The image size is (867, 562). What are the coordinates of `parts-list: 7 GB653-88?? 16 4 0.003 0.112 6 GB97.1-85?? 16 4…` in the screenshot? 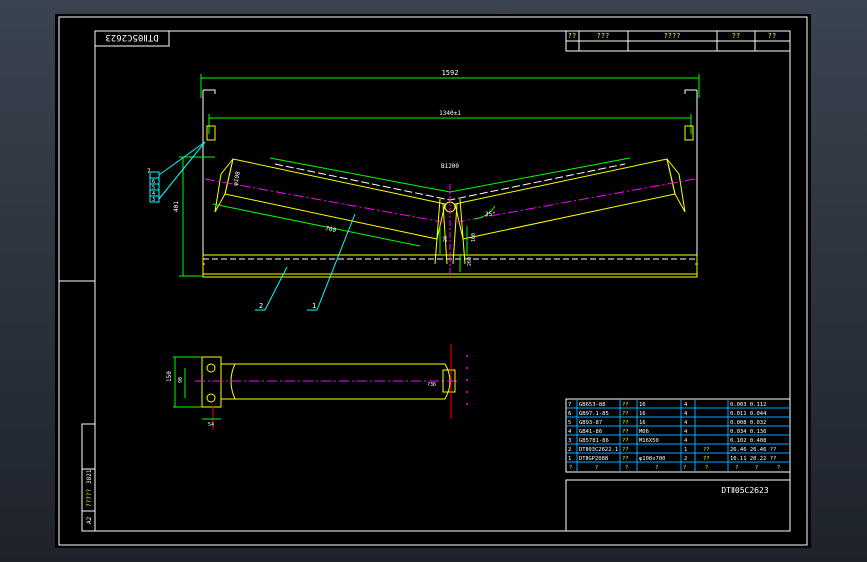 It's located at (678, 435).